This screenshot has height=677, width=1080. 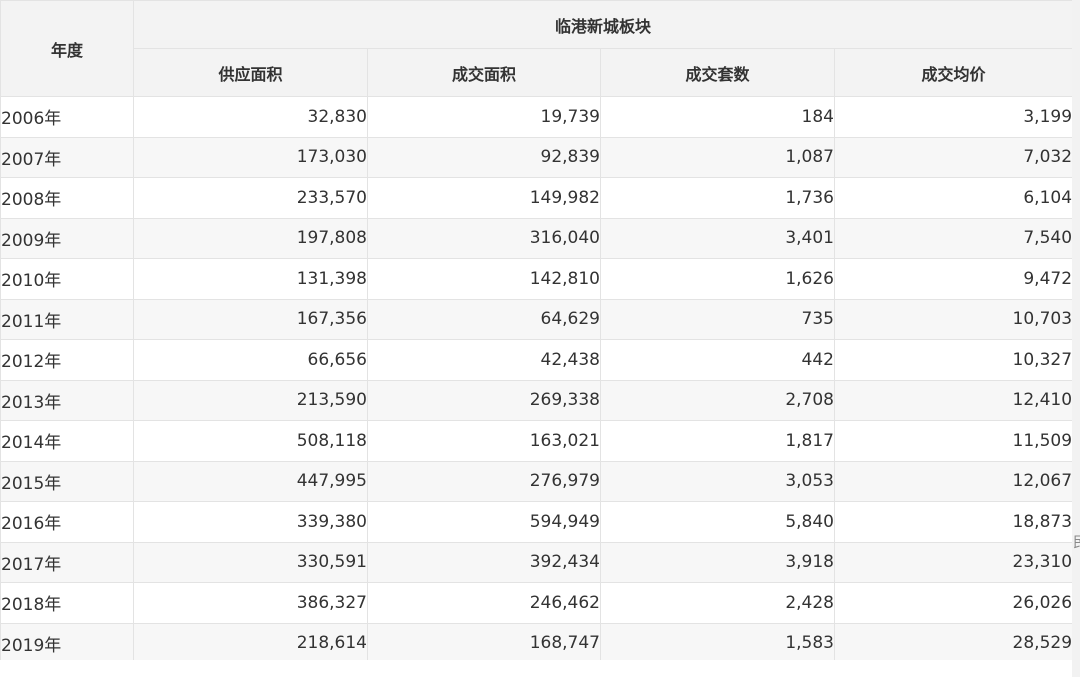 What do you see at coordinates (67, 48) in the screenshot?
I see `year-header: 年度` at bounding box center [67, 48].